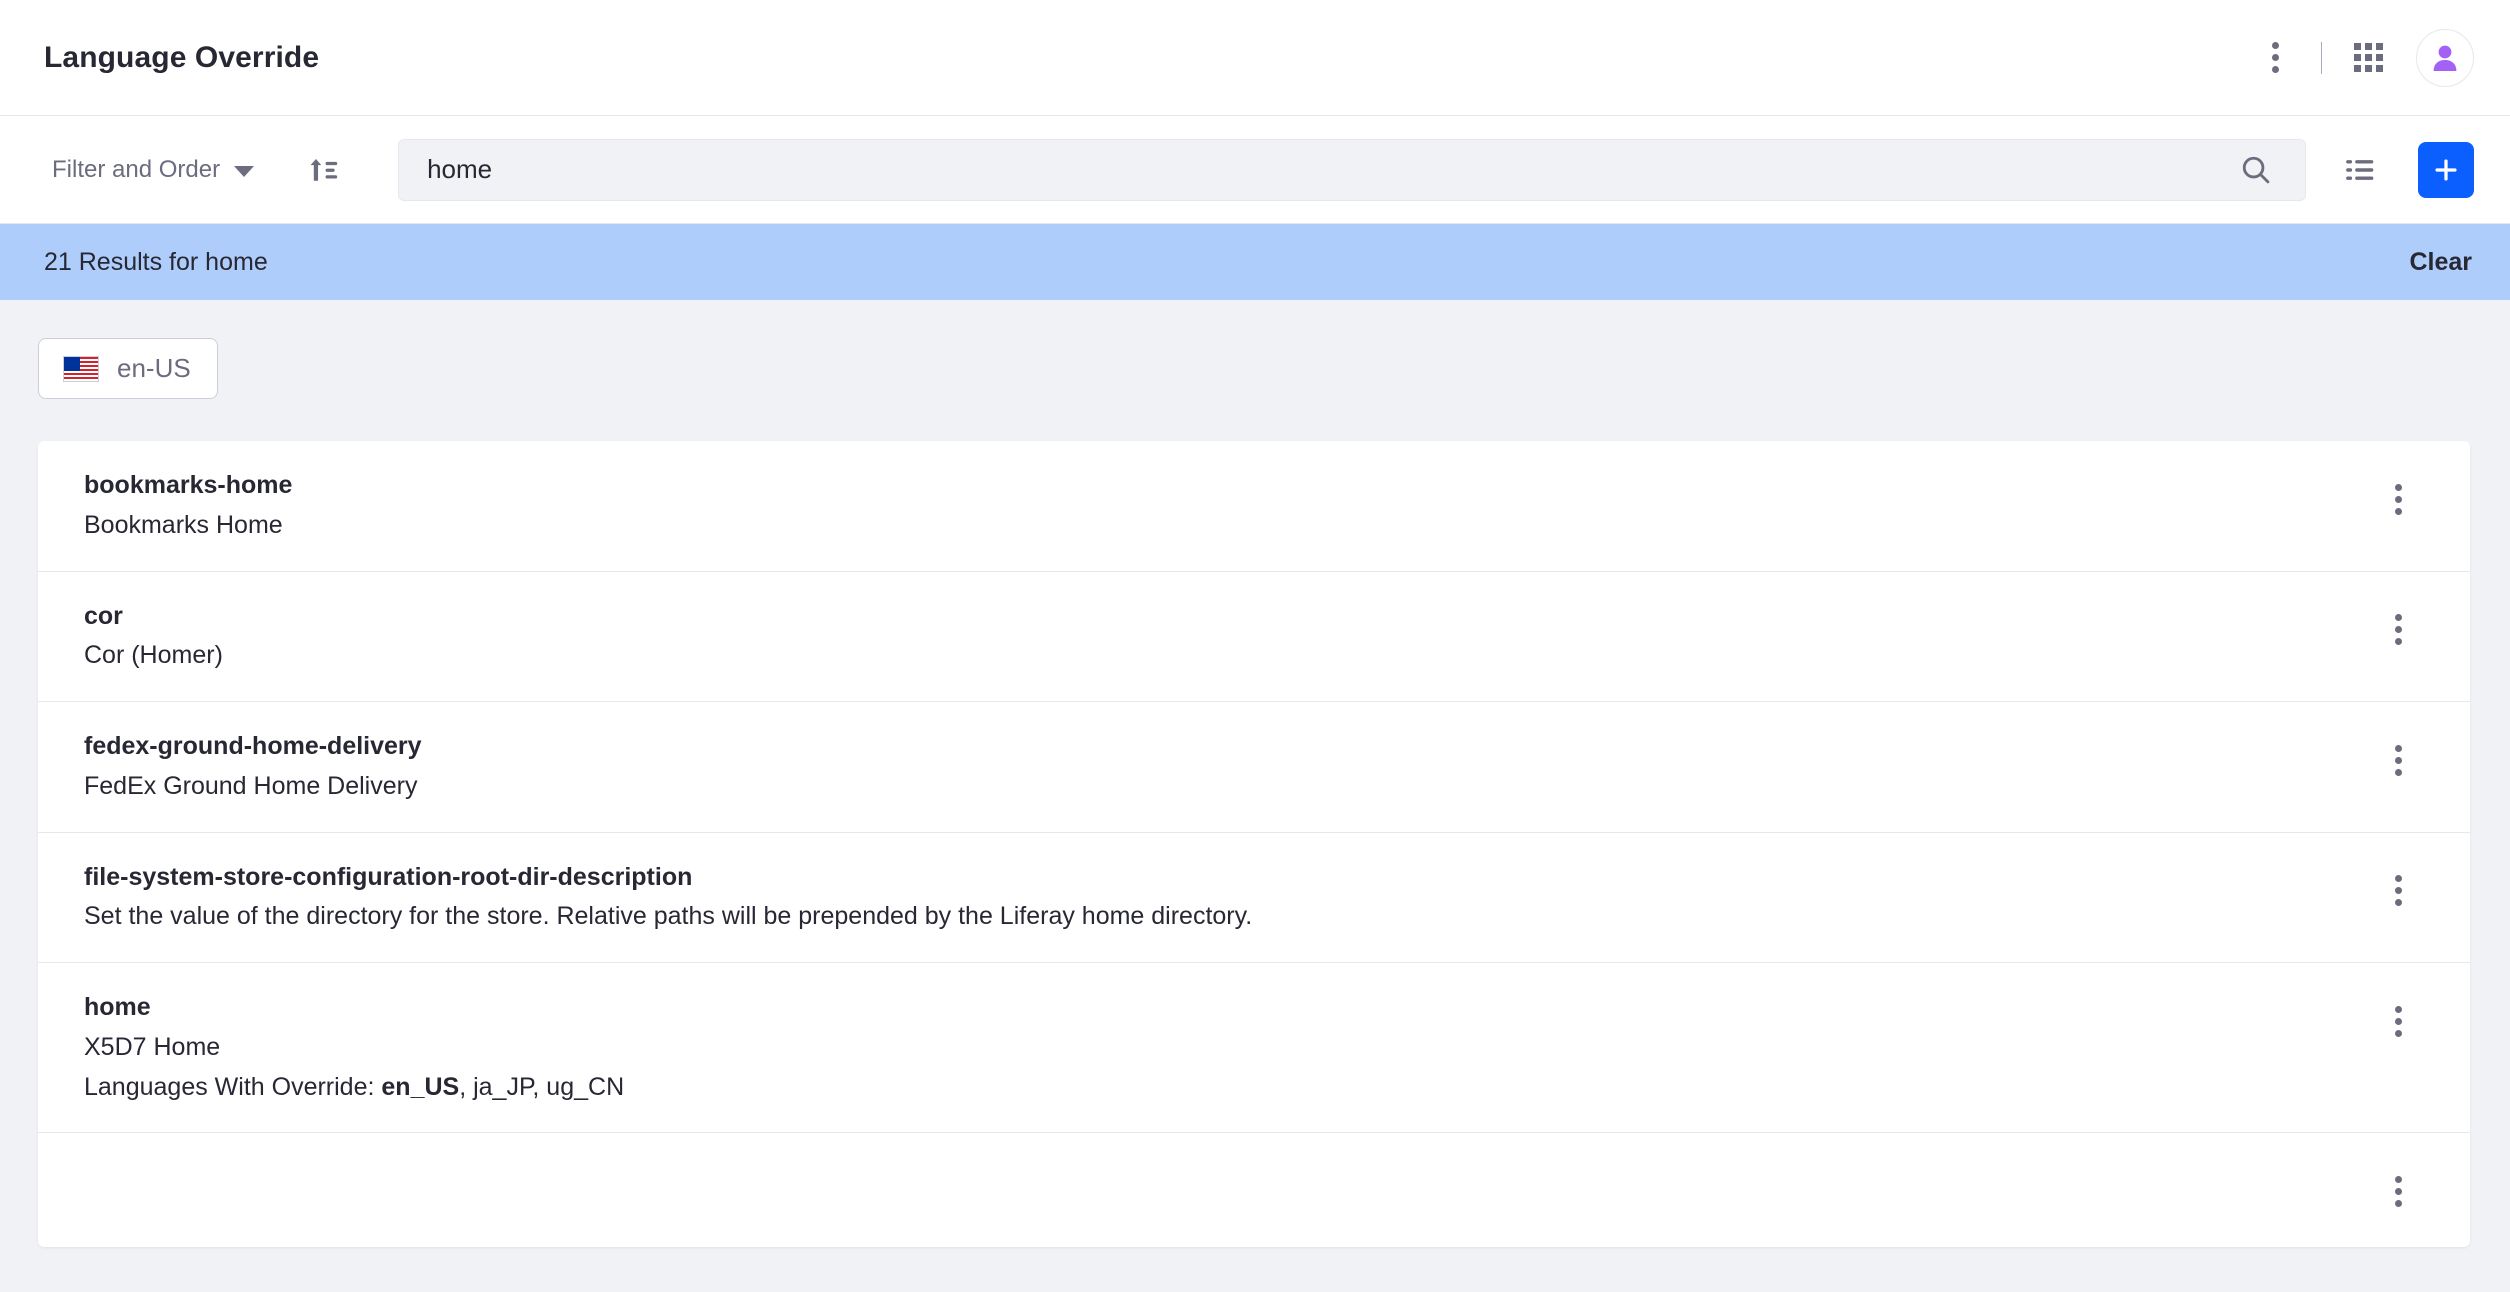  I want to click on search-input, so click(1330, 169).